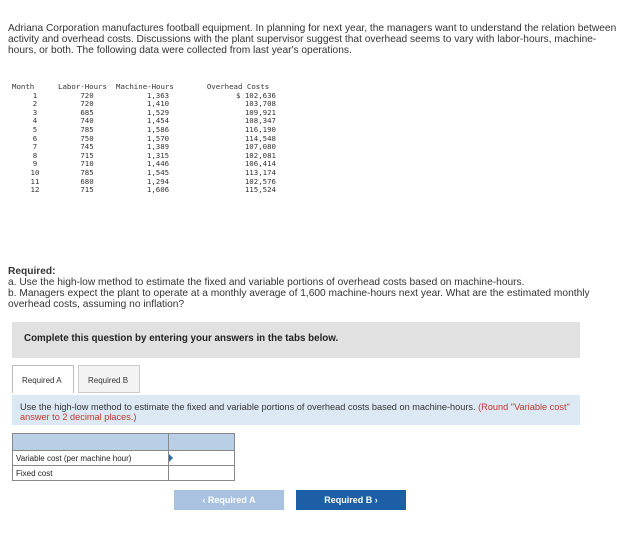 The image size is (623, 549). I want to click on labor-hours-cell: 715, so click(87, 190).